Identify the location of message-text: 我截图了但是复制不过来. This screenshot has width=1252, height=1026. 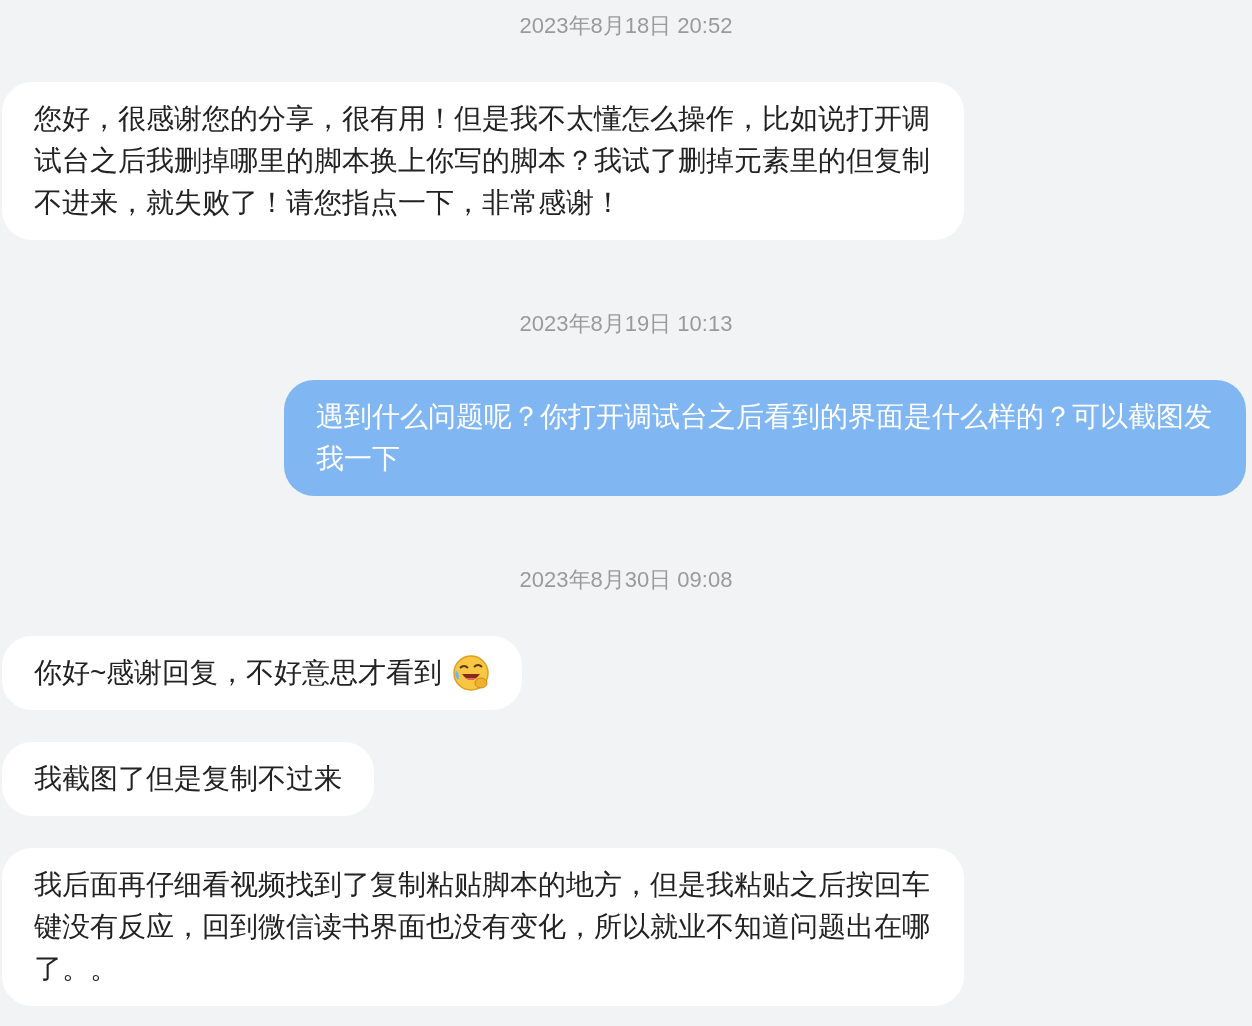
(188, 779).